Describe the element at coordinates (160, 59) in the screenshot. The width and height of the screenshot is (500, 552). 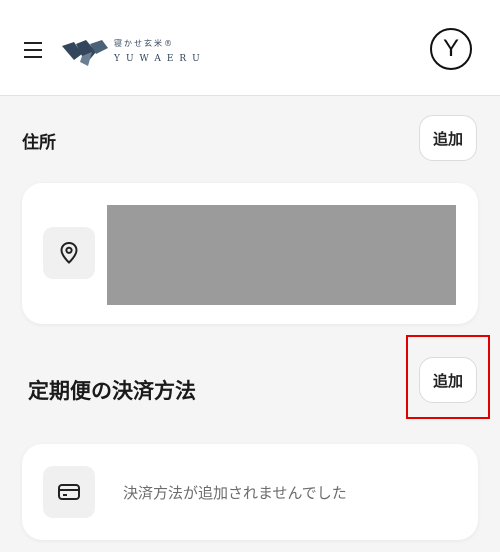
I see `logo-english-text: YUWAERU` at that location.